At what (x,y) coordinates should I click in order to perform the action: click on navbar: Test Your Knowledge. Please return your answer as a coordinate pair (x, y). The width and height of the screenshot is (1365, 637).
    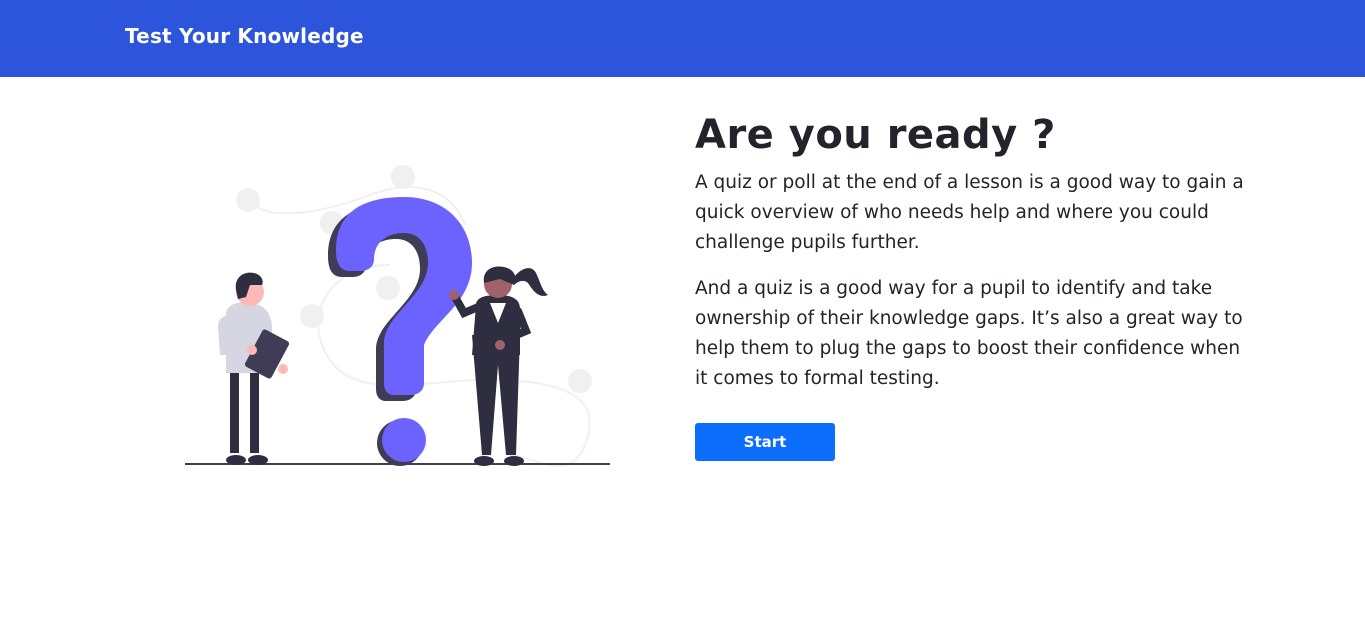
    Looking at the image, I should click on (682, 38).